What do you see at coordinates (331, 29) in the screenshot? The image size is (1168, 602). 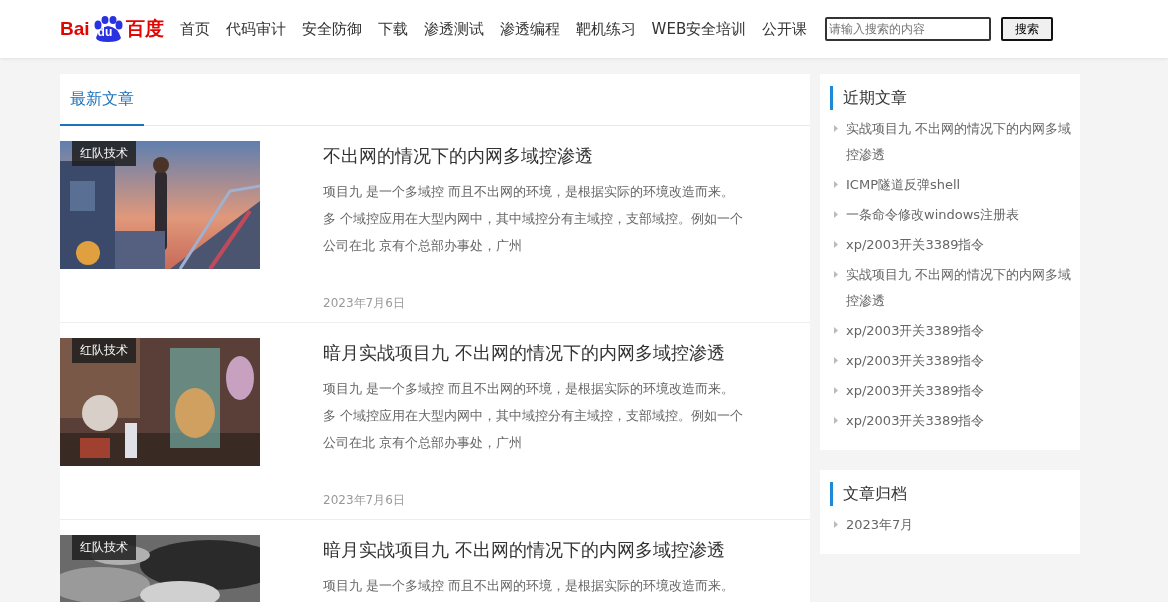 I see `nav-link: 安全防御` at bounding box center [331, 29].